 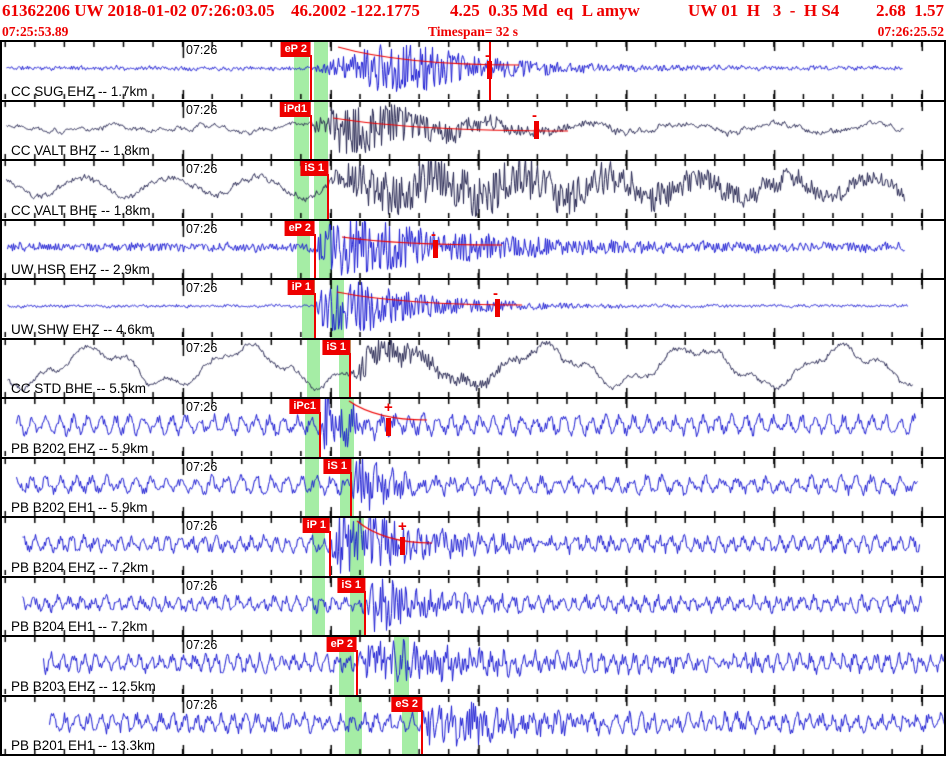 I want to click on window-start-time: 07:25:53.89, so click(x=35, y=31).